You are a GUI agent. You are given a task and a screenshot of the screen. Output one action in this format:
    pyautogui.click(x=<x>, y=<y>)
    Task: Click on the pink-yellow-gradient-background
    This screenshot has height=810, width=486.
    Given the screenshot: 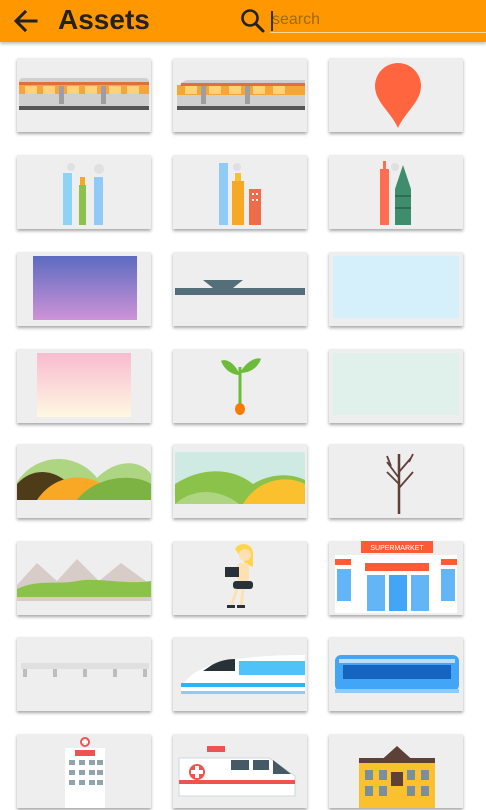 What is the action you would take?
    pyautogui.click(x=84, y=386)
    